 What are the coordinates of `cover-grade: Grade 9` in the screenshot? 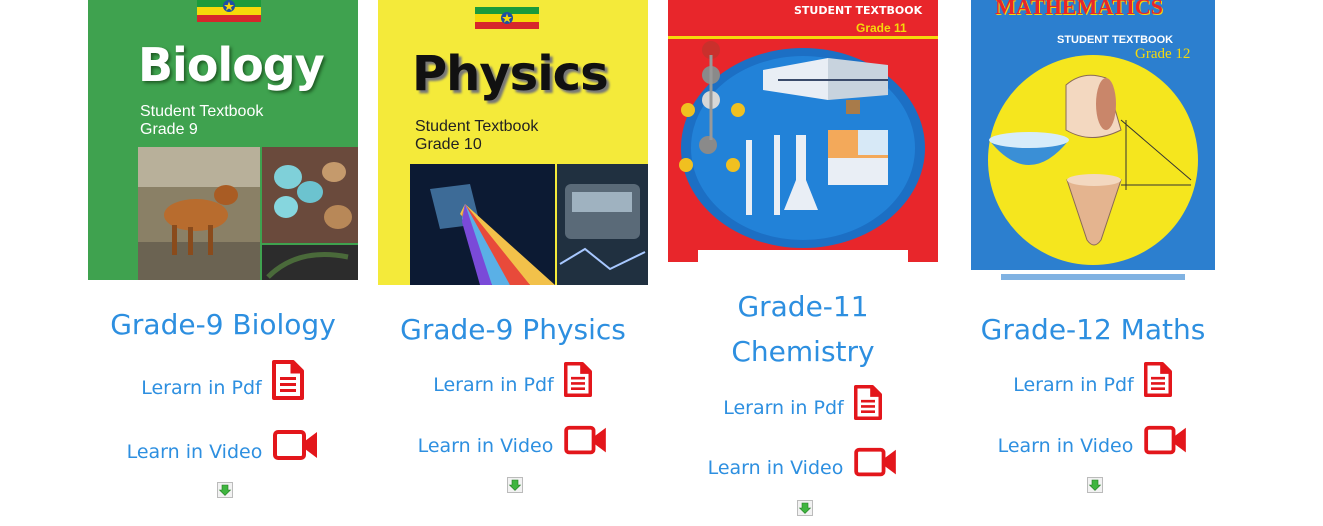 It's located at (169, 129).